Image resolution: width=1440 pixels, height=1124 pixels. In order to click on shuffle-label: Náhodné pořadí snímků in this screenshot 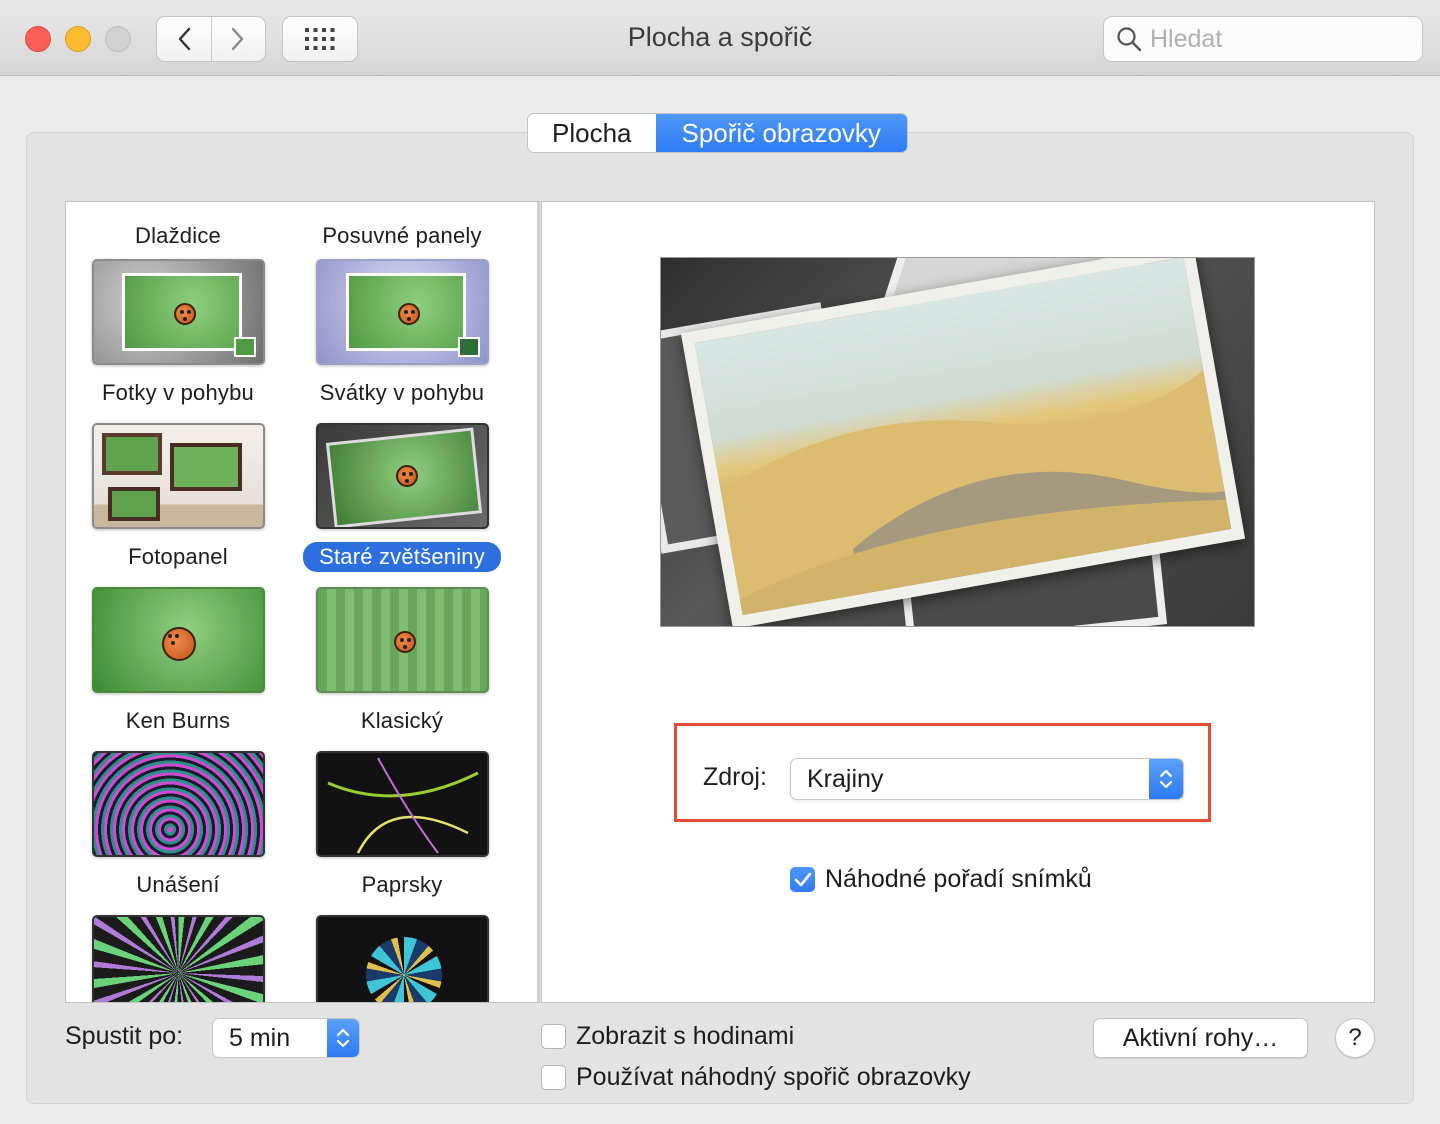, I will do `click(958, 879)`.